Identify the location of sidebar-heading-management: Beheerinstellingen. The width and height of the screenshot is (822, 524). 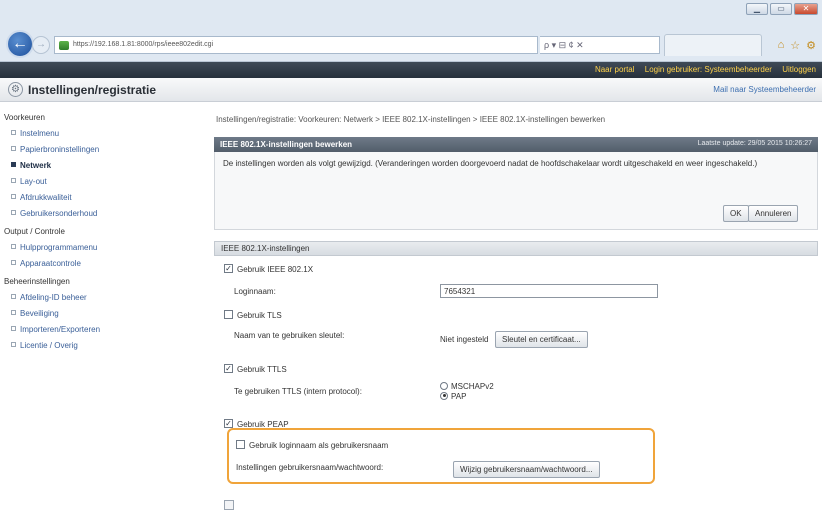
(37, 281).